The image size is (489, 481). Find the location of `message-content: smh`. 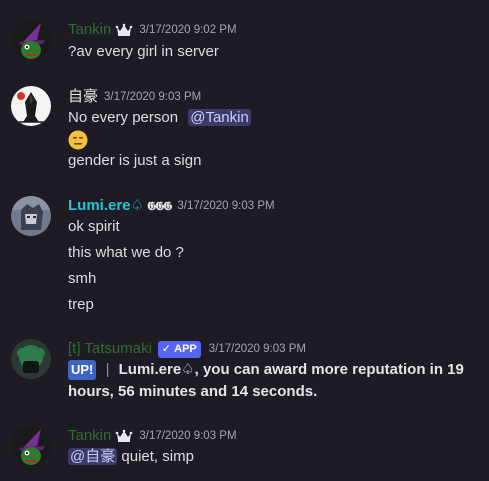

message-content: smh is located at coordinates (82, 278).